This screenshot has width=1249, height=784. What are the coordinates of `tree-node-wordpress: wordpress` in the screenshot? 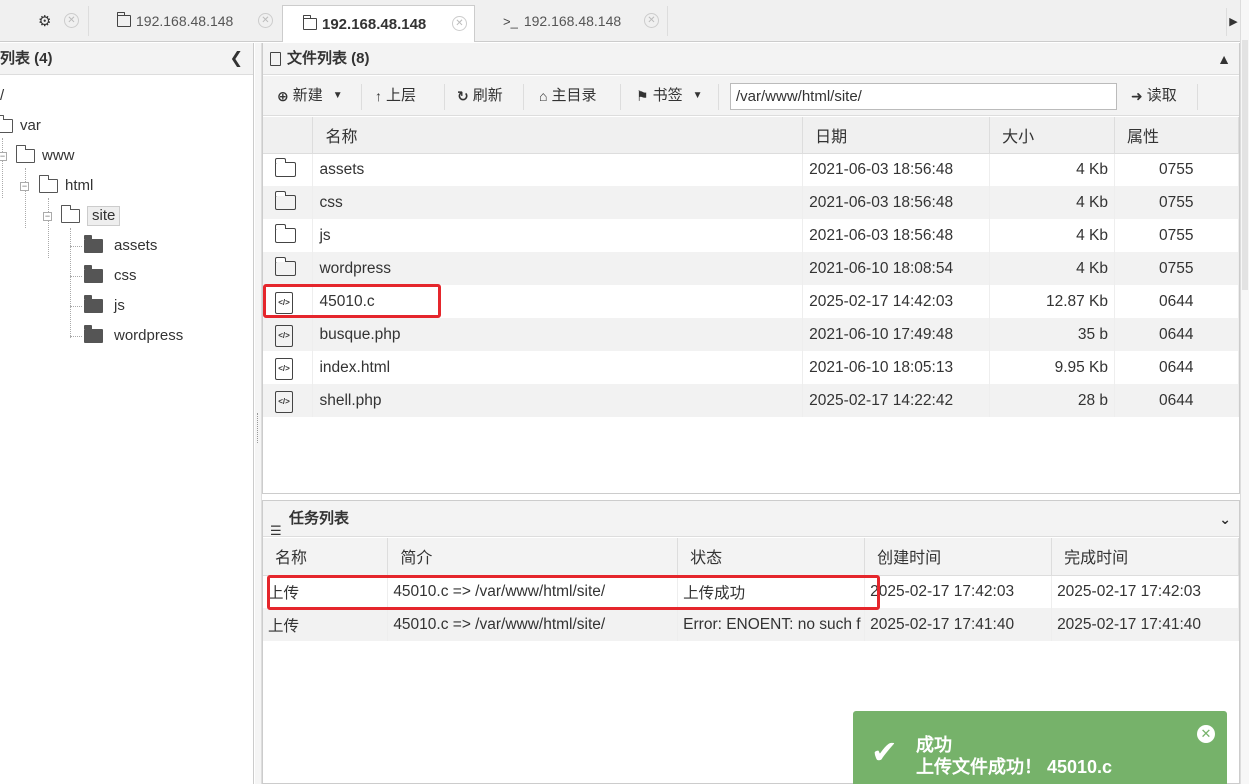 It's located at (133, 336).